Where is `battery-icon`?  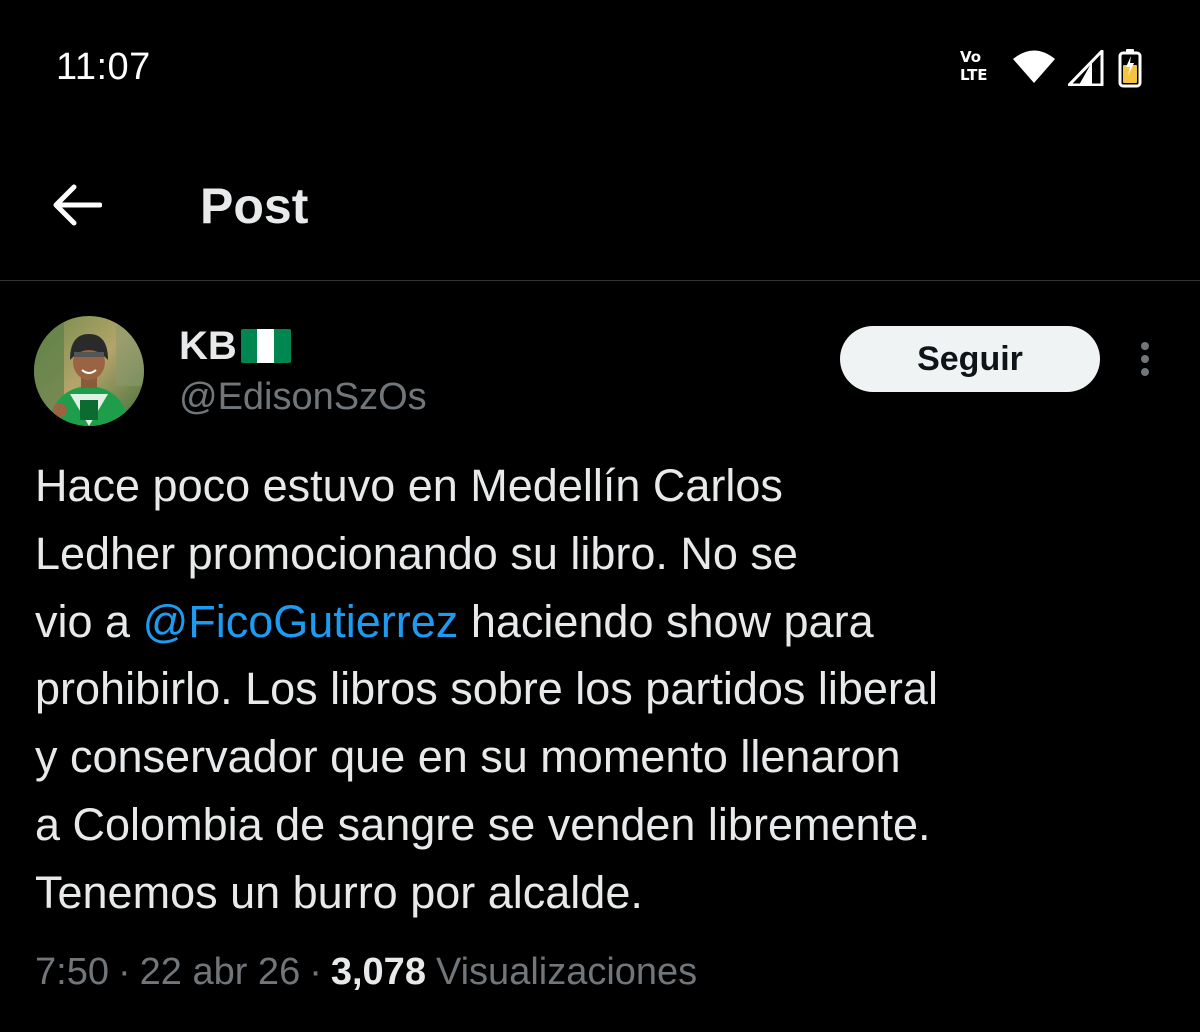 battery-icon is located at coordinates (1130, 68).